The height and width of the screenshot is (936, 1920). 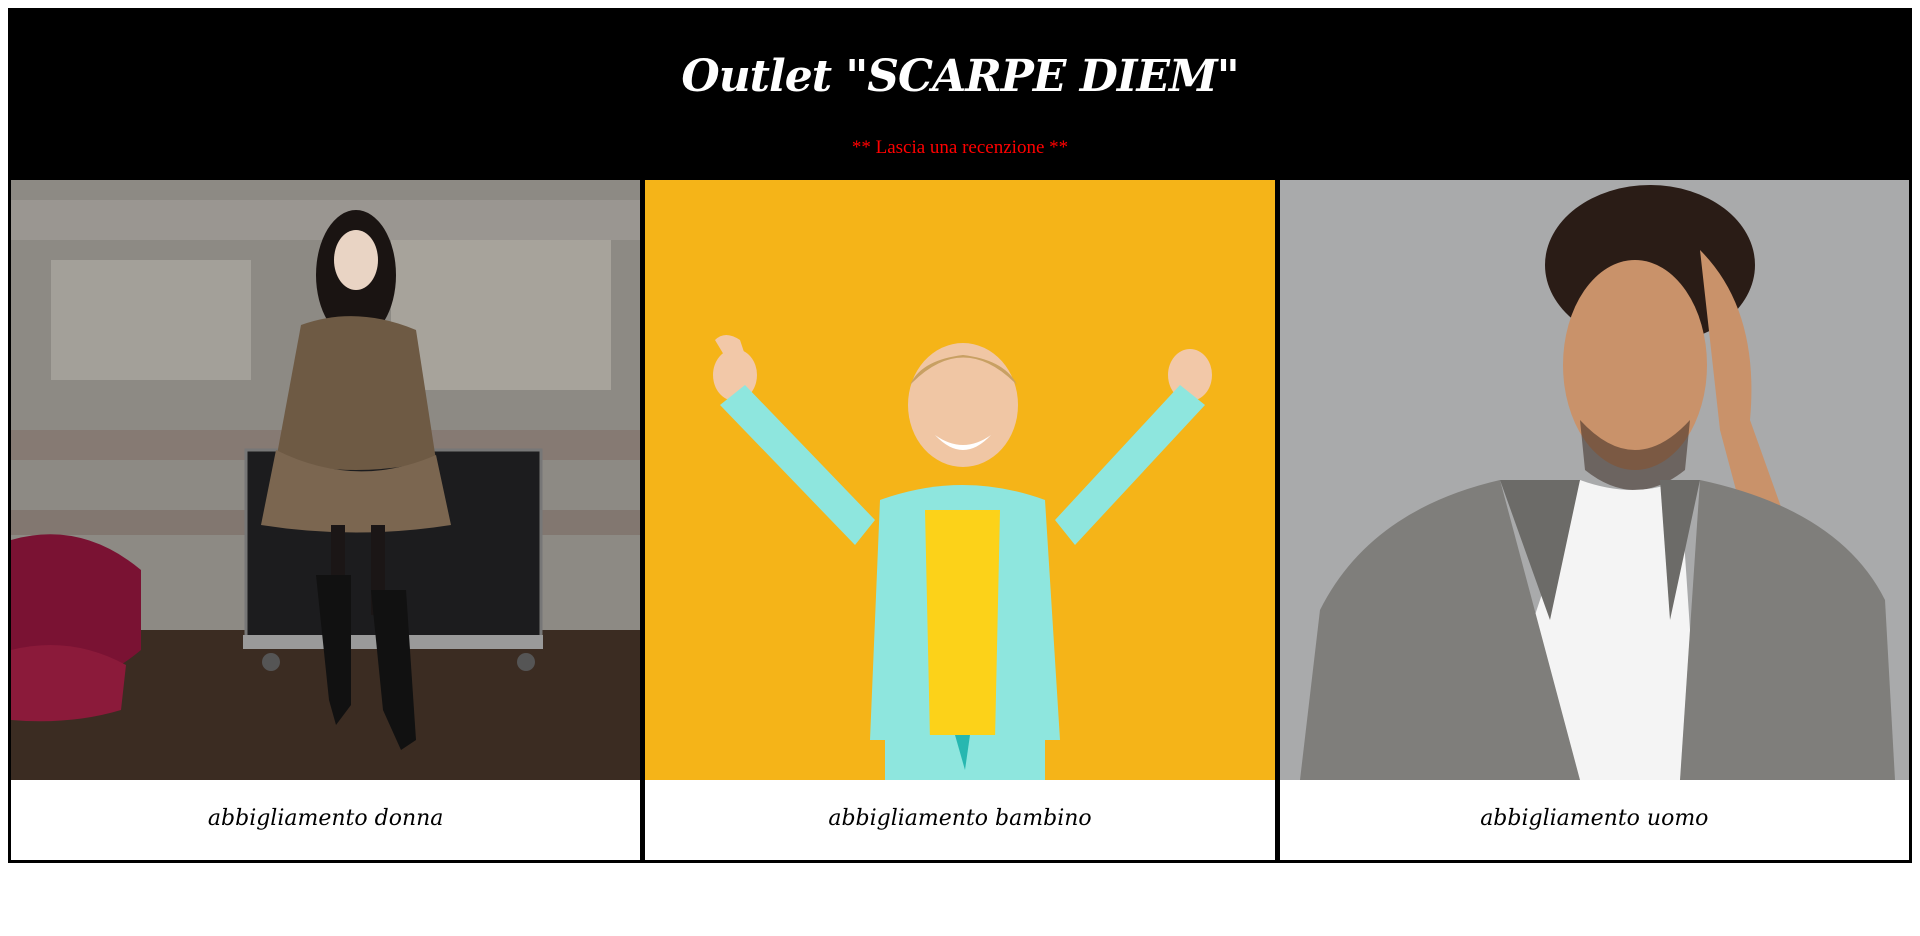 I want to click on review-link: ** Lascia una recenzione **, so click(x=960, y=148).